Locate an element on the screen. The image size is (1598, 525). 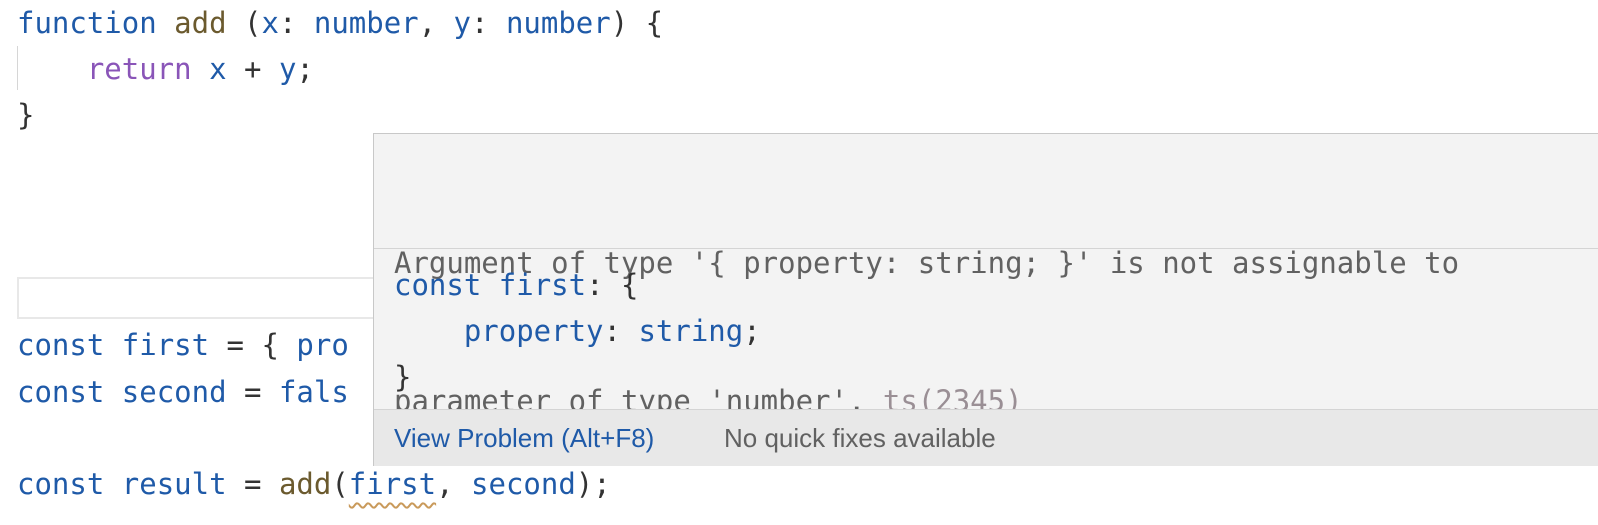
code-token: second is located at coordinates (174, 392).